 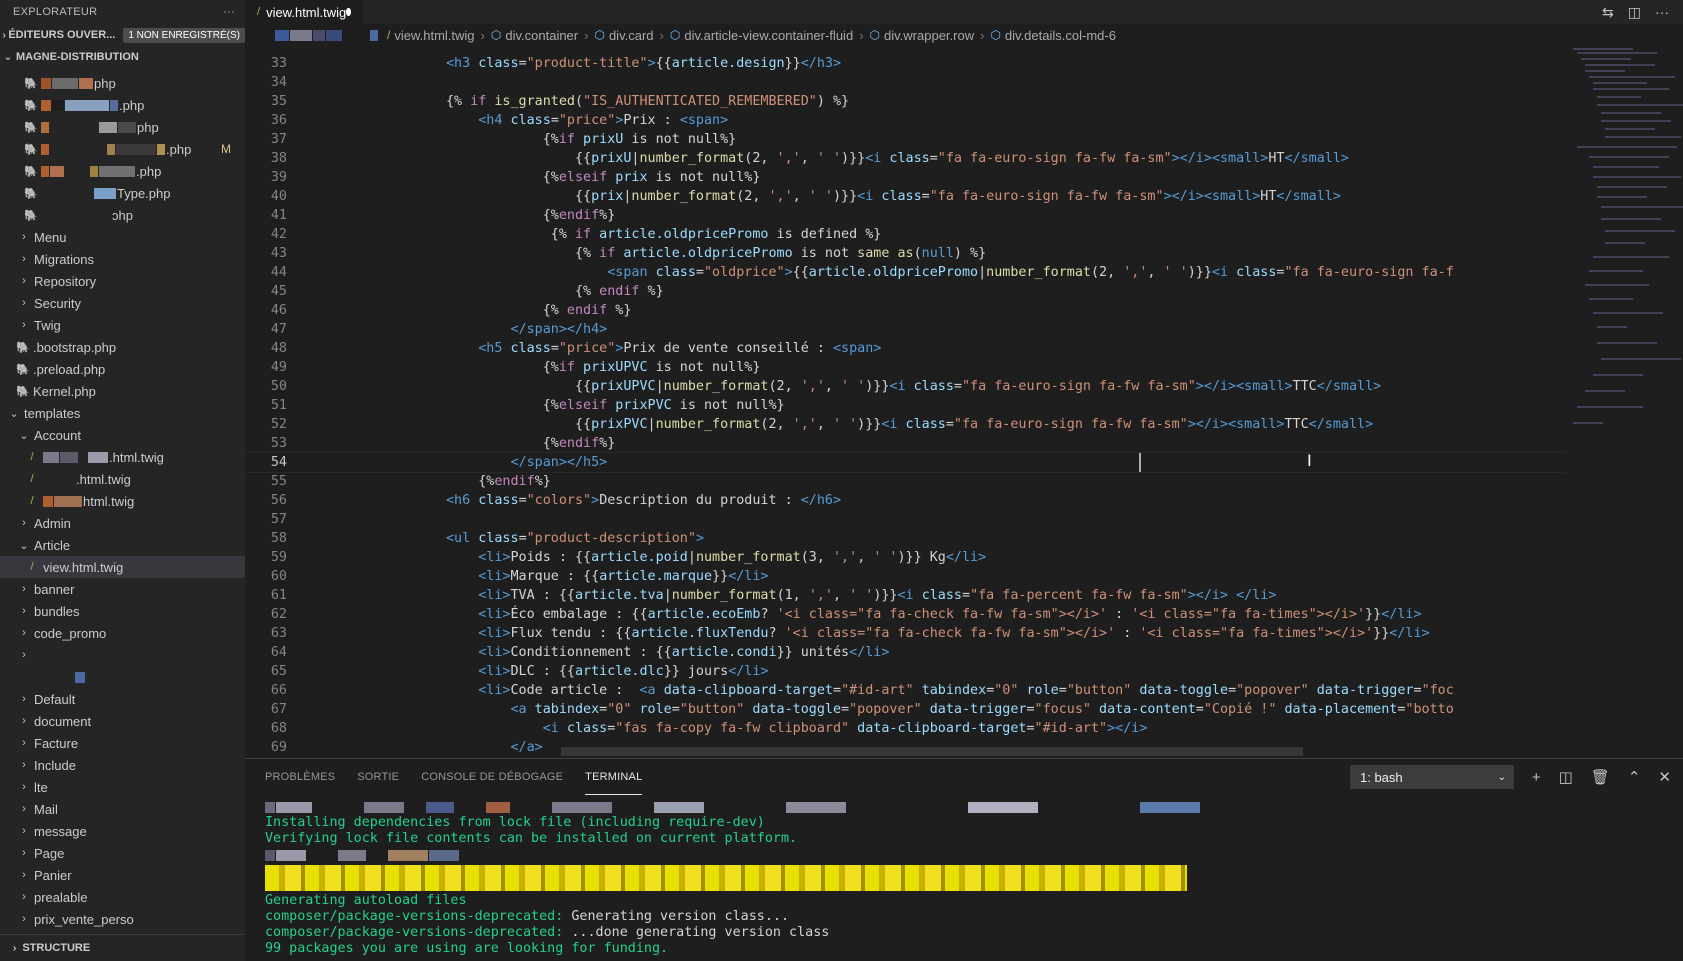 I want to click on code-line: 65 <li>DLC : {{article.dlc}} jours</li>, so click(x=519, y=671).